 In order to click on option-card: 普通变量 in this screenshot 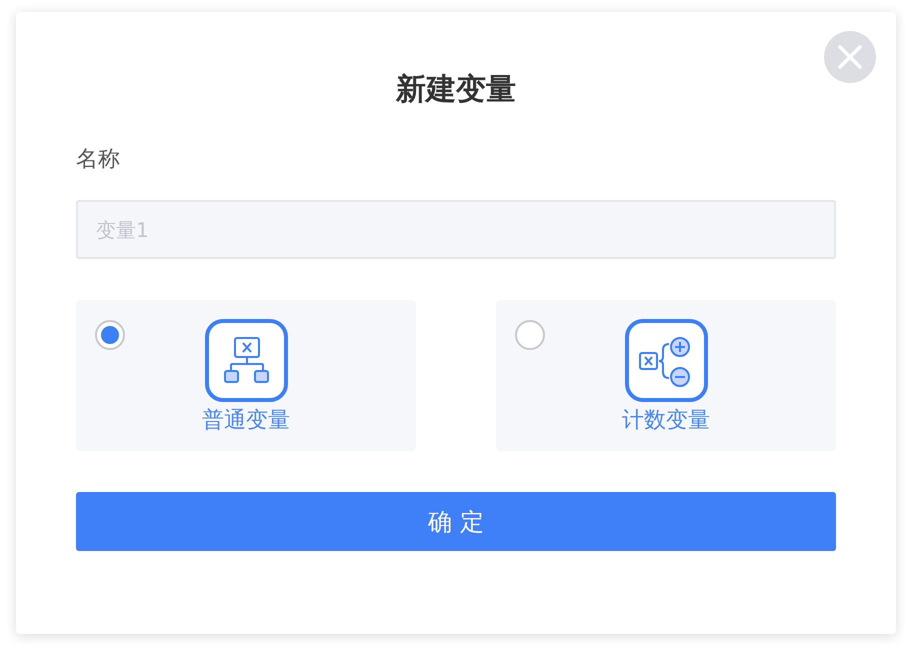, I will do `click(246, 375)`.